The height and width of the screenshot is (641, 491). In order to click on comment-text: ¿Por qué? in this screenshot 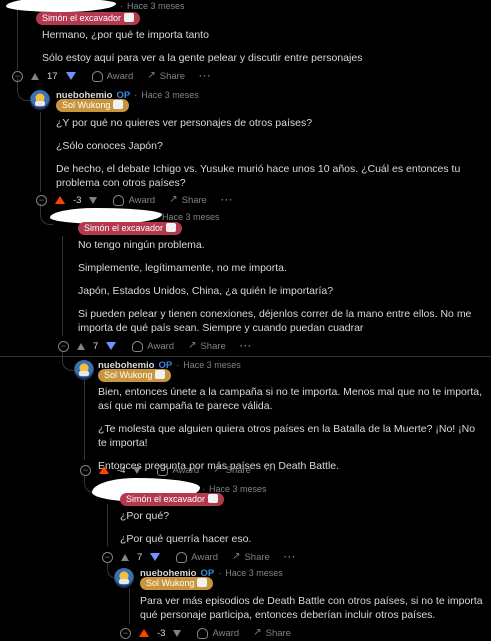, I will do `click(145, 516)`.